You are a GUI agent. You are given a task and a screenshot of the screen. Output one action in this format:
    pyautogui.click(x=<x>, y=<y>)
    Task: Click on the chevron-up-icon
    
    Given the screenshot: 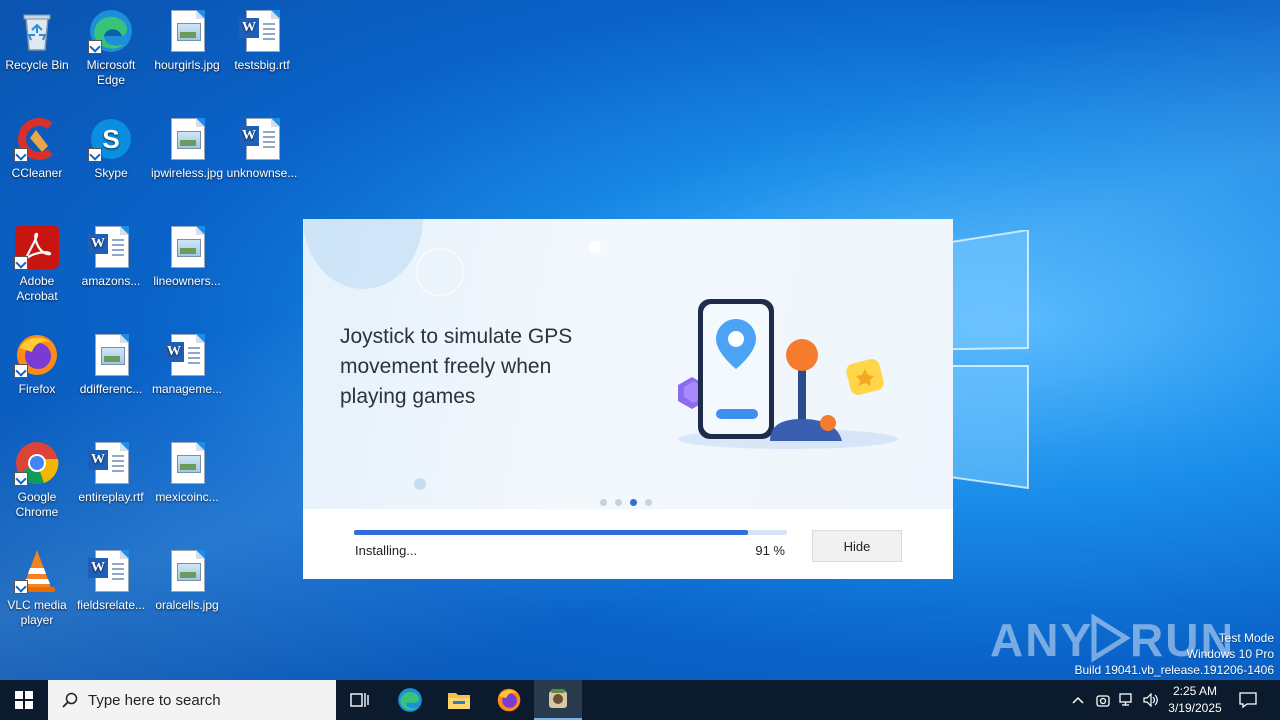 What is the action you would take?
    pyautogui.click(x=1078, y=700)
    